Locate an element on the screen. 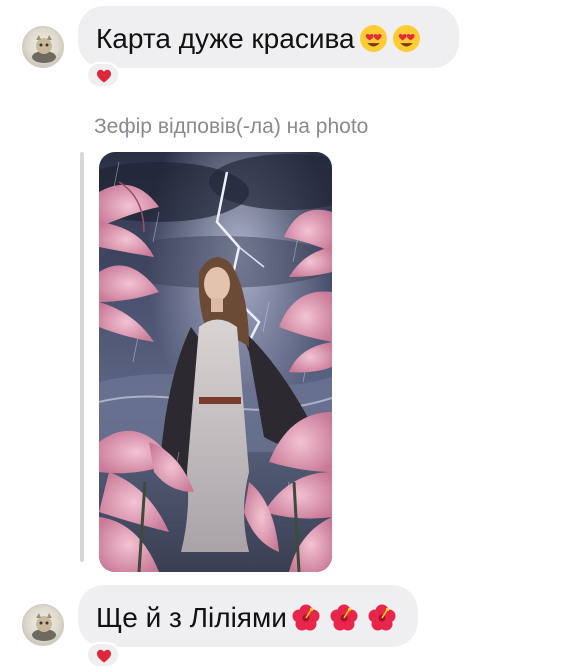  message-text: Карта дуже красива is located at coordinates (225, 38).